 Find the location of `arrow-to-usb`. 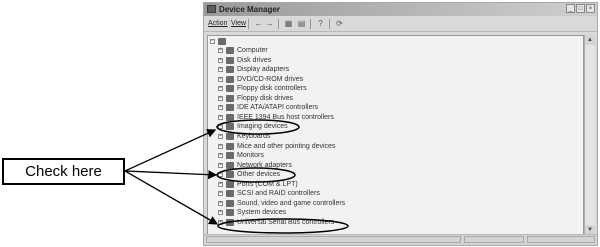

arrow-to-usb is located at coordinates (171, 197).